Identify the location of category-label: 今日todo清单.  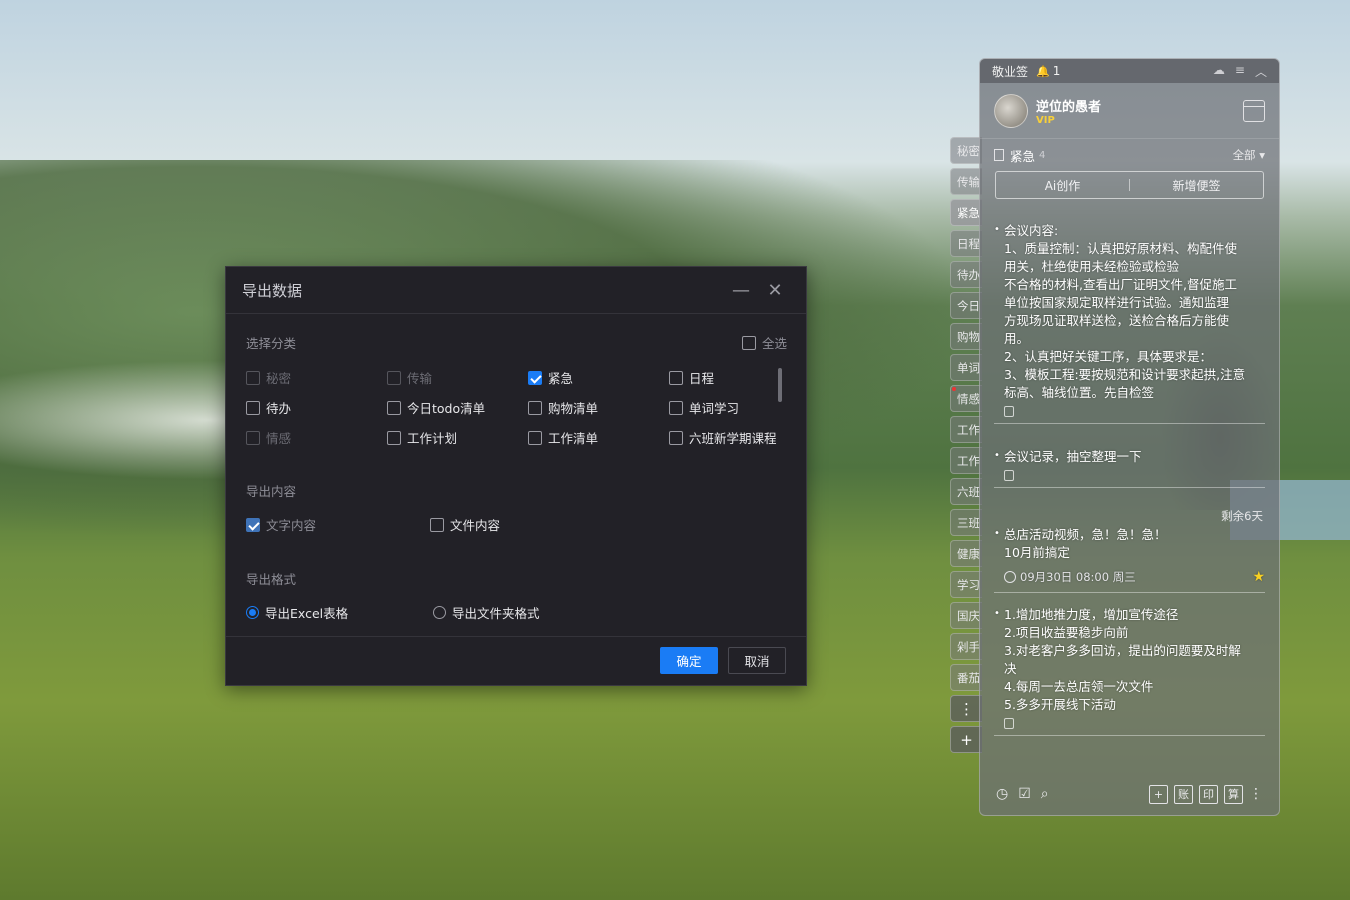
(446, 408).